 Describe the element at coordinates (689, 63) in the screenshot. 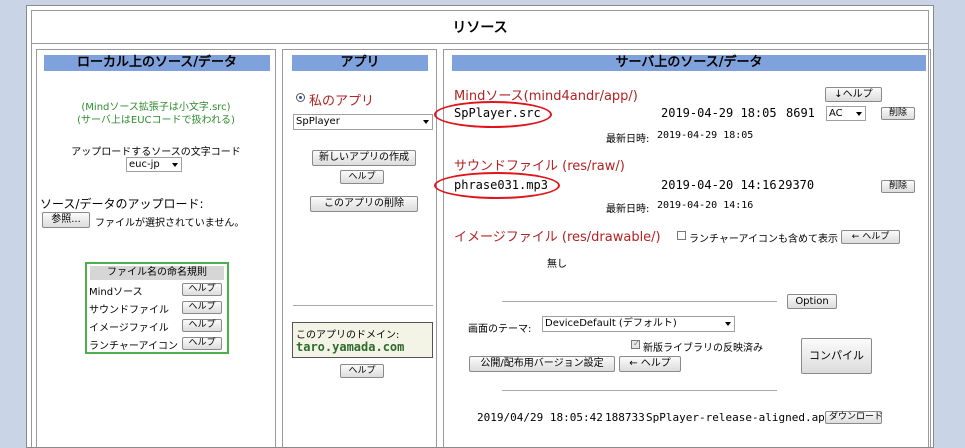

I see `server-panel-header: サーバ上のソース/データ` at that location.